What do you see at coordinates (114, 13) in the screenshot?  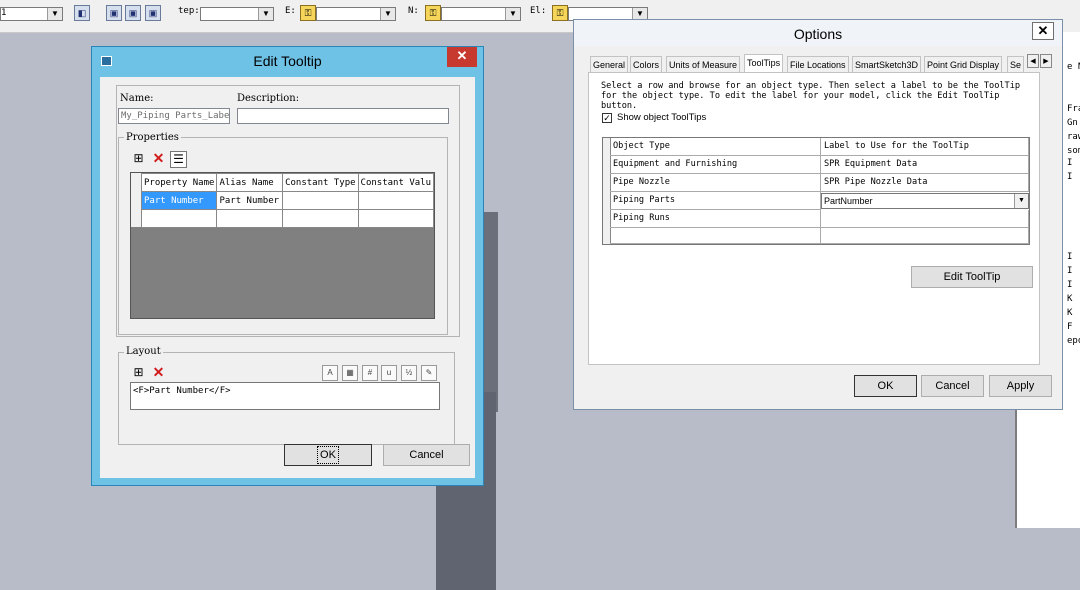 I see `view-icon-1: ▣` at bounding box center [114, 13].